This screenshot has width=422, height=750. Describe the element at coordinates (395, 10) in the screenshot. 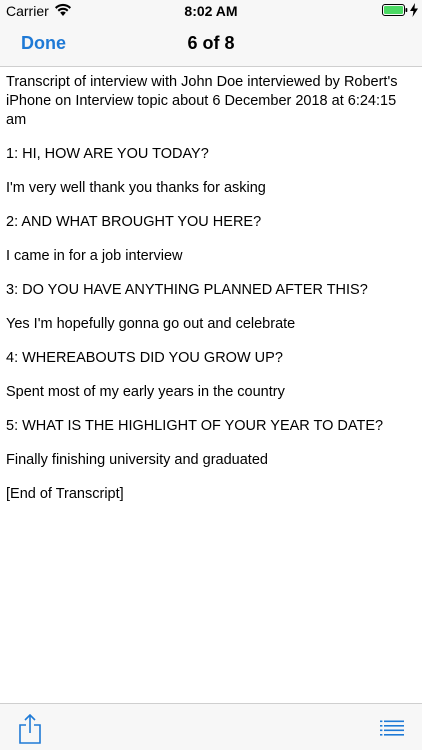

I see `battery-icon` at that location.